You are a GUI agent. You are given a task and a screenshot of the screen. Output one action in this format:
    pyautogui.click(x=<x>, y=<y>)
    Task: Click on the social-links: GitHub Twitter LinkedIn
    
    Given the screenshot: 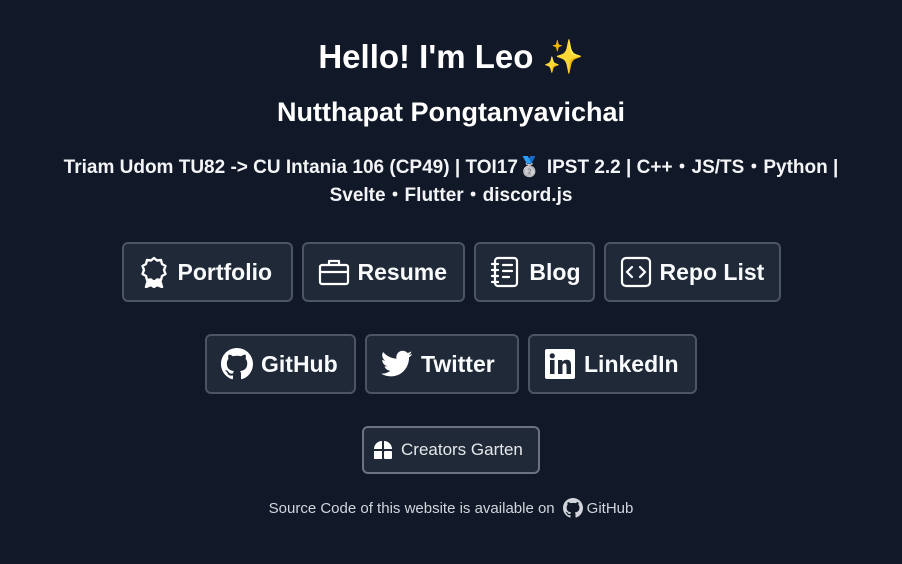 What is the action you would take?
    pyautogui.click(x=451, y=364)
    